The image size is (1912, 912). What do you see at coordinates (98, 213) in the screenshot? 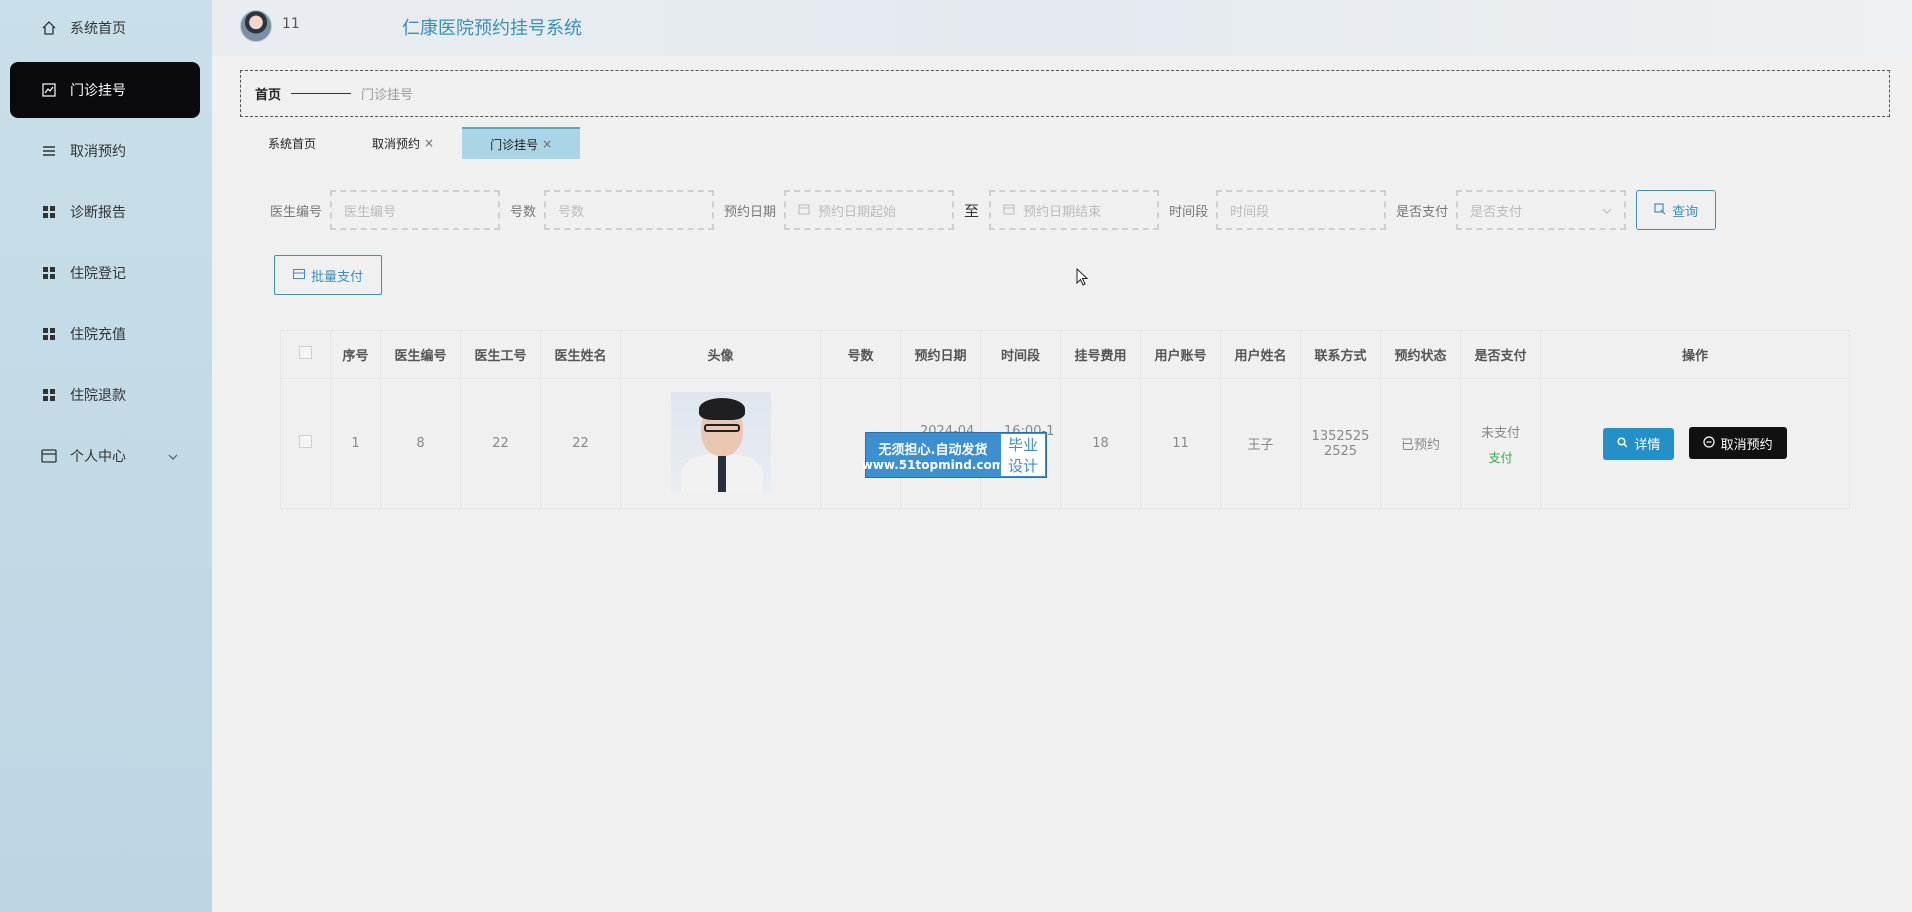
I see `sidebar-item-label: 诊断报告` at bounding box center [98, 213].